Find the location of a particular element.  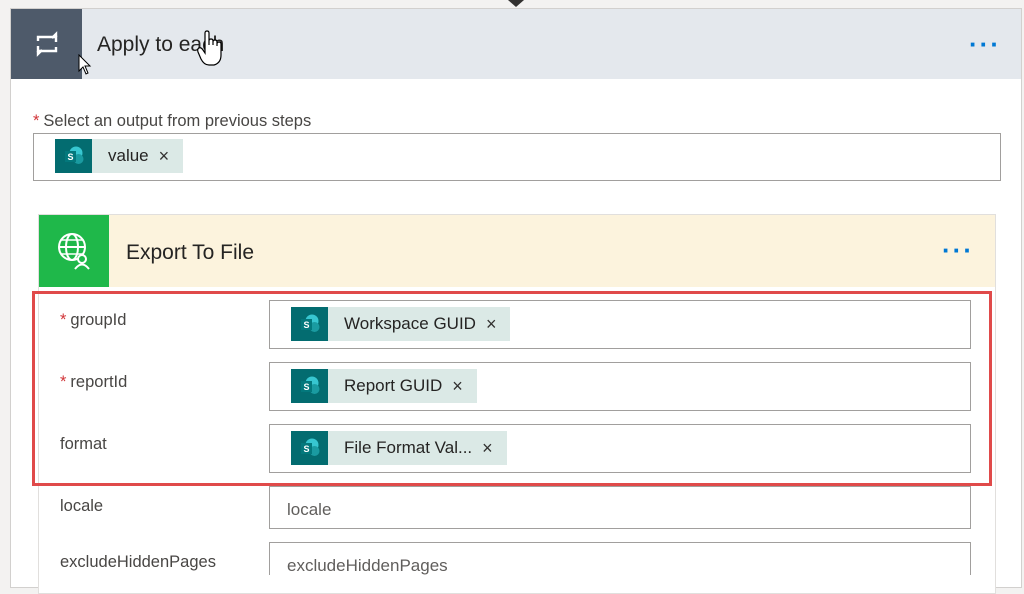

select-output-input: S value × is located at coordinates (517, 157).